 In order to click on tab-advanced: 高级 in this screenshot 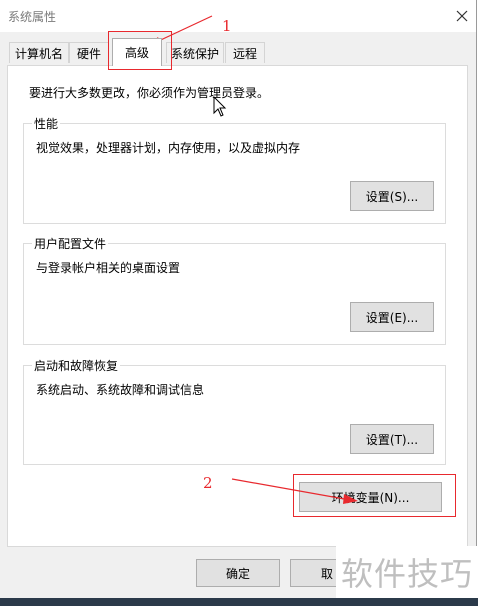, I will do `click(137, 52)`.